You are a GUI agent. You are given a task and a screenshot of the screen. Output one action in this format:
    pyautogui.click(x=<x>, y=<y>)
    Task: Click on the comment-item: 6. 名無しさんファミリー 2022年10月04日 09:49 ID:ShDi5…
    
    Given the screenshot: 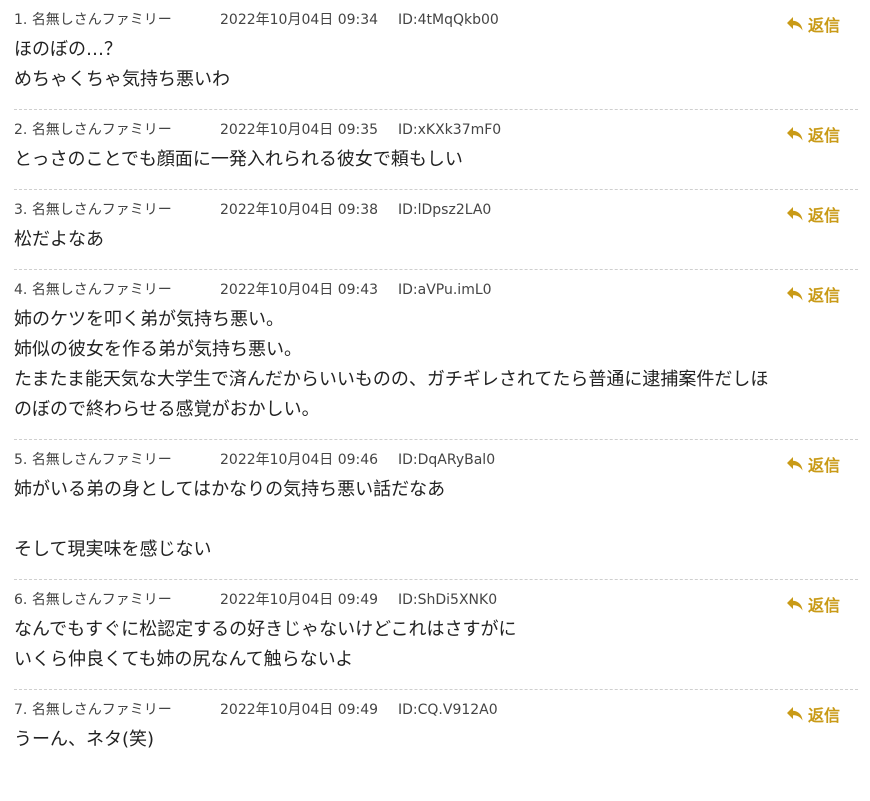 What is the action you would take?
    pyautogui.click(x=436, y=635)
    